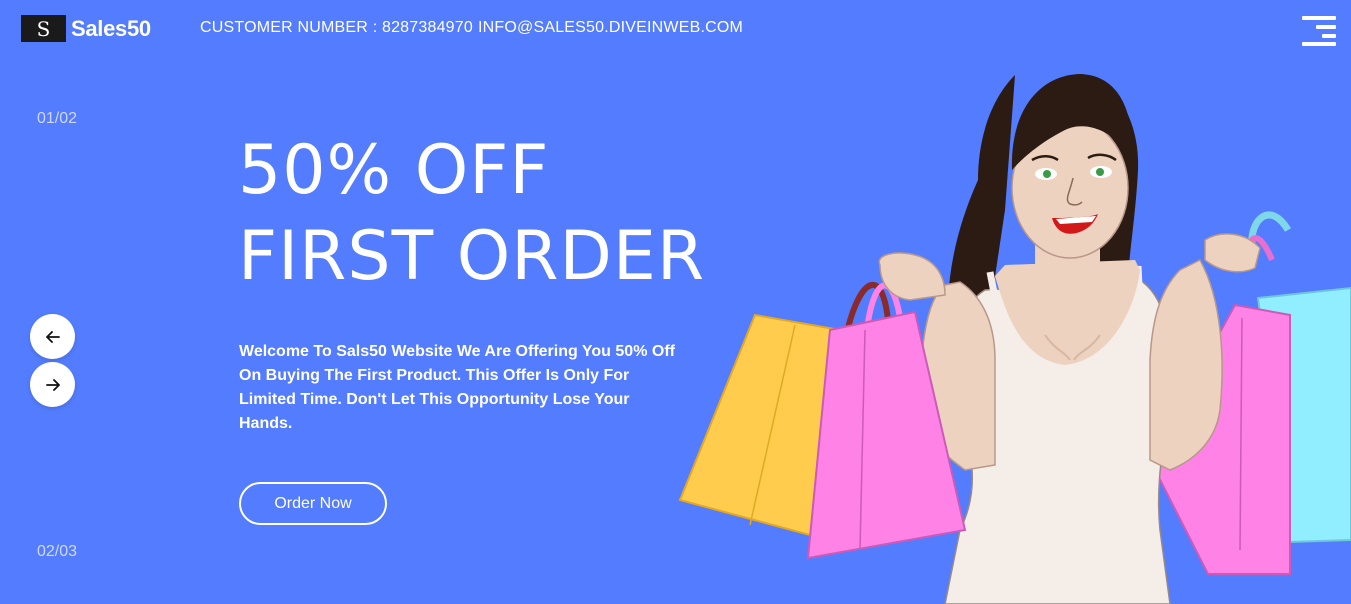 The width and height of the screenshot is (1351, 604). I want to click on arrow-left-icon, so click(52, 336).